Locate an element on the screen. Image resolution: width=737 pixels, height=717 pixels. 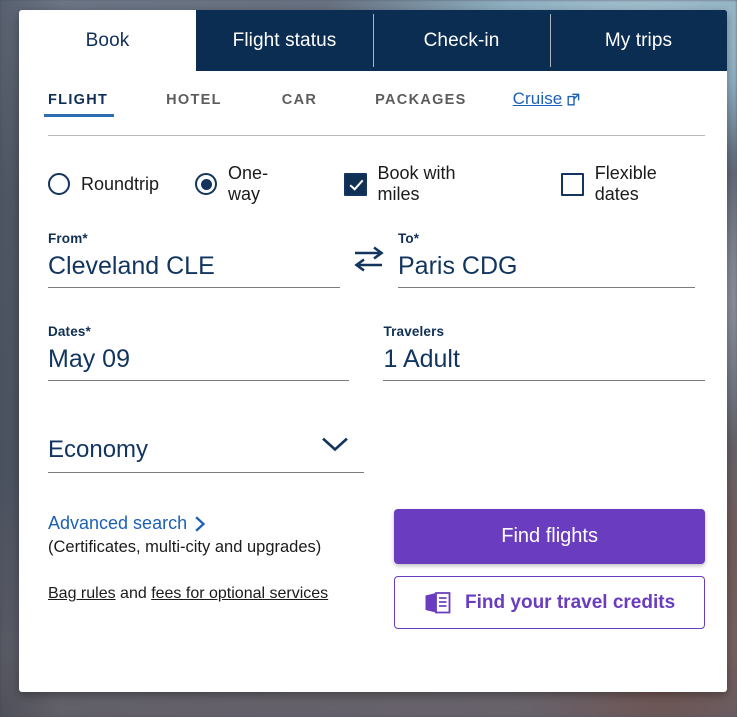
dates-field-value: May 09 is located at coordinates (89, 359).